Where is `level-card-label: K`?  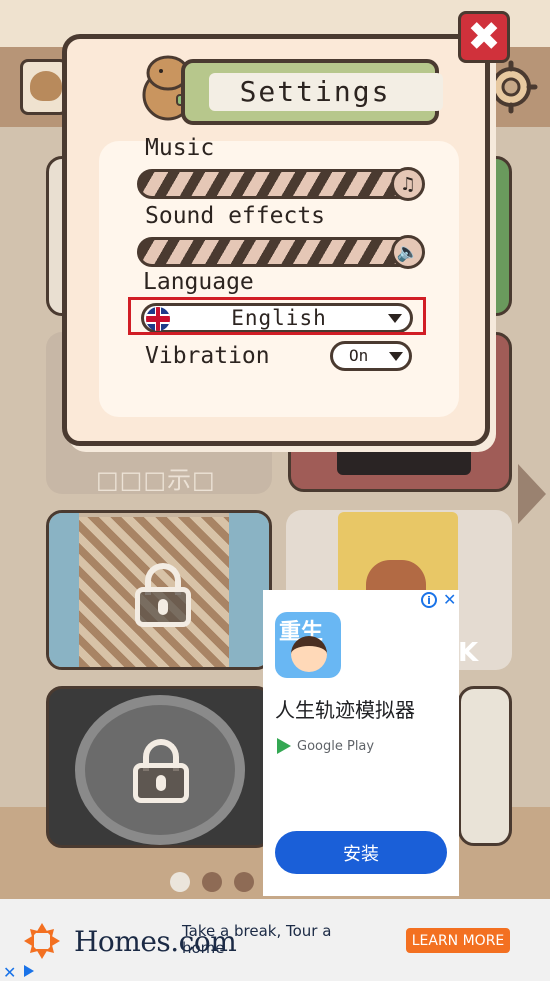 level-card-label: K is located at coordinates (468, 653).